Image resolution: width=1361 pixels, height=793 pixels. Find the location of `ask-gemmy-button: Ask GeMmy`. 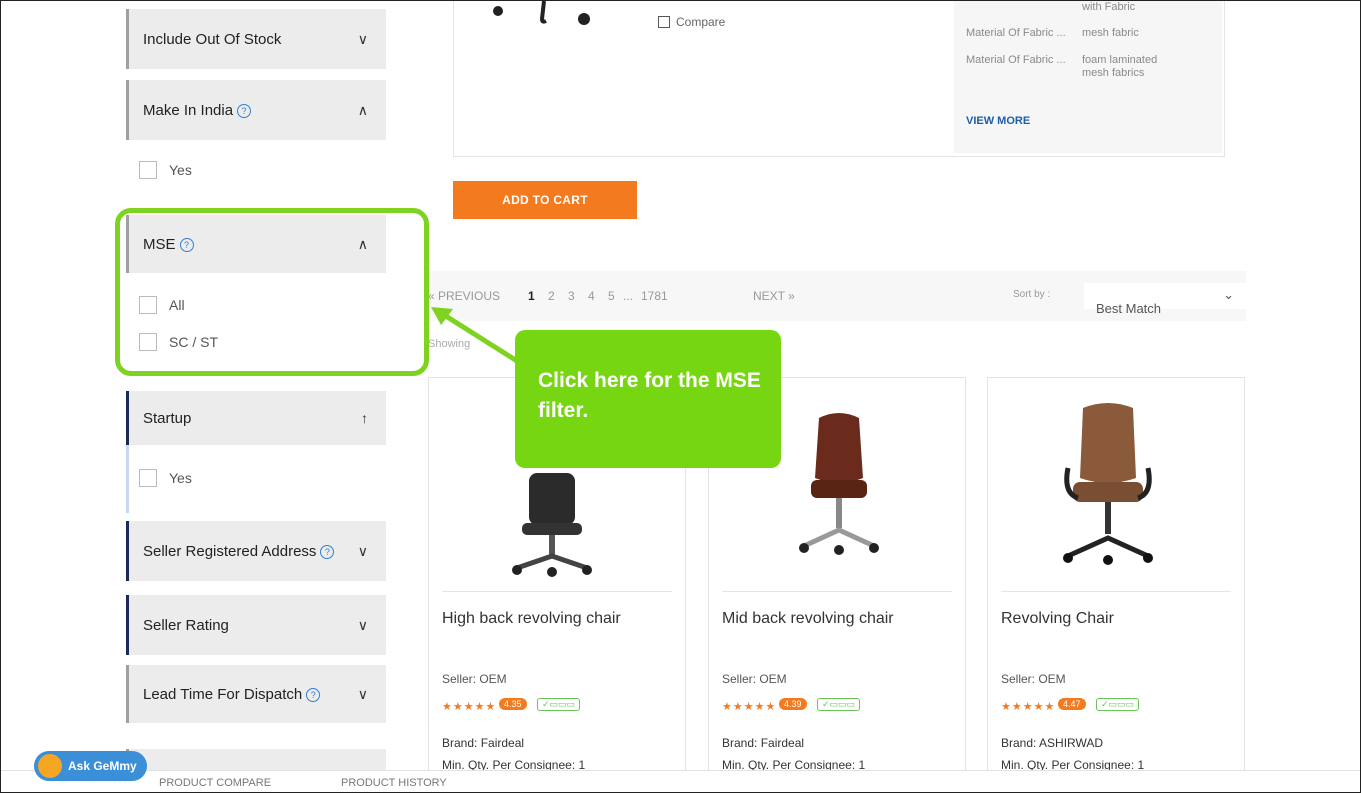

ask-gemmy-button: Ask GeMmy is located at coordinates (90, 766).